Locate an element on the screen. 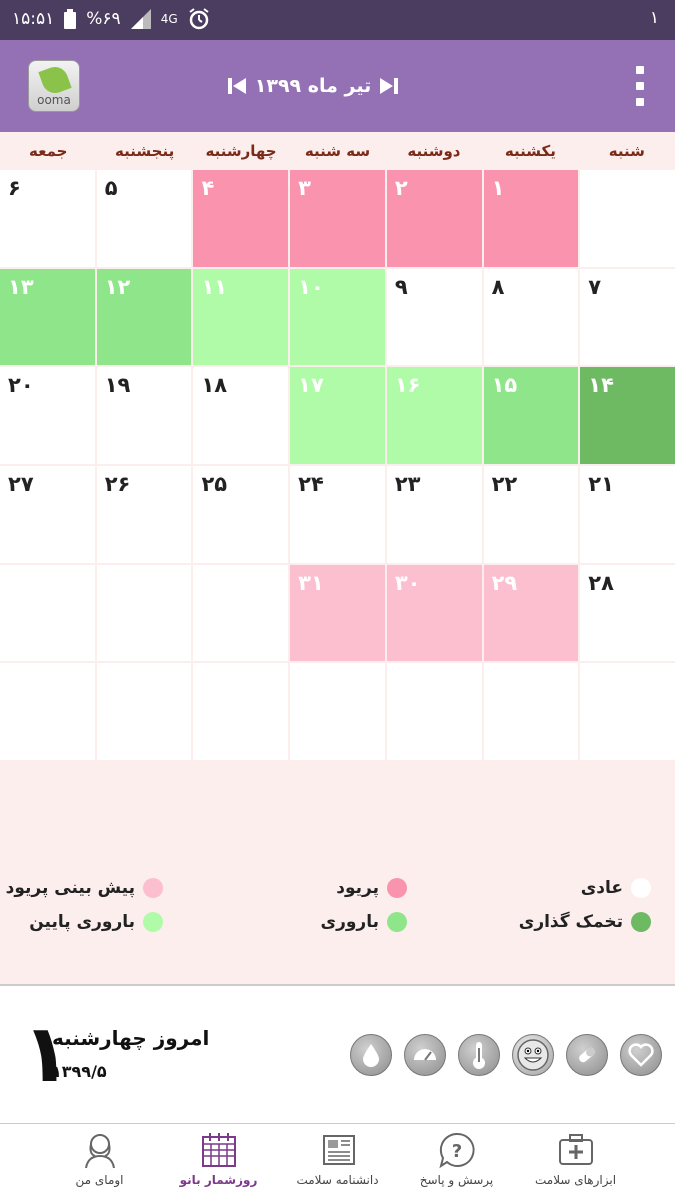 The image size is (675, 1200). weight-scale-icon is located at coordinates (425, 1055).